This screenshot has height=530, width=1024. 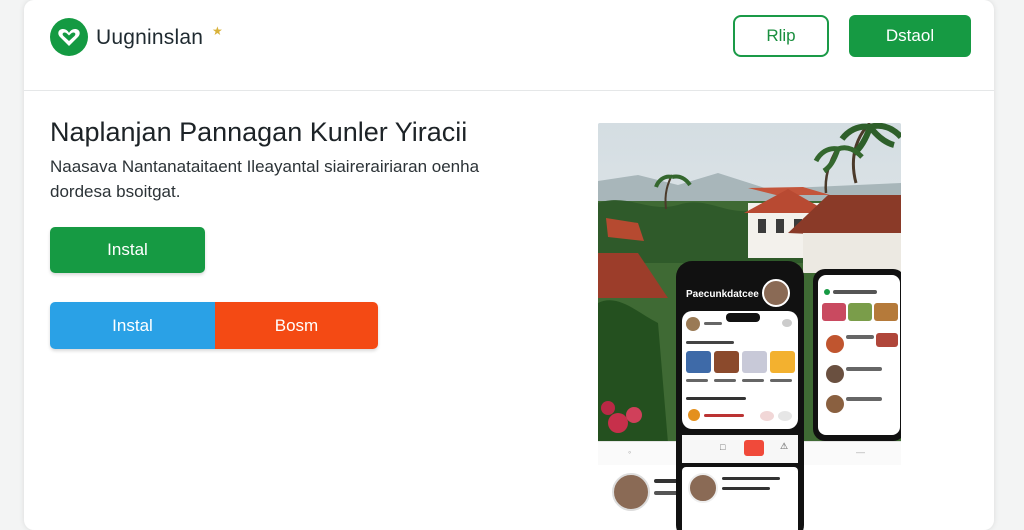 I want to click on bosm-button: Bosm, so click(x=296, y=325).